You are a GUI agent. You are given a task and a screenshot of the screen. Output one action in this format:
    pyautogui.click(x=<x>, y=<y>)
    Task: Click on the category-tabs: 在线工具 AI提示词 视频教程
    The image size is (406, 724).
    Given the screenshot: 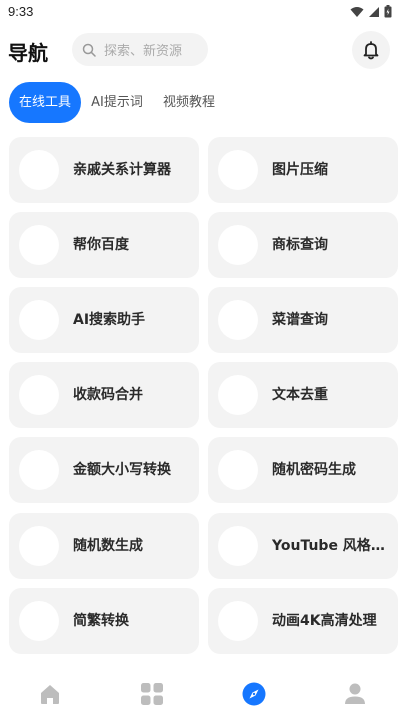 What is the action you would take?
    pyautogui.click(x=203, y=102)
    